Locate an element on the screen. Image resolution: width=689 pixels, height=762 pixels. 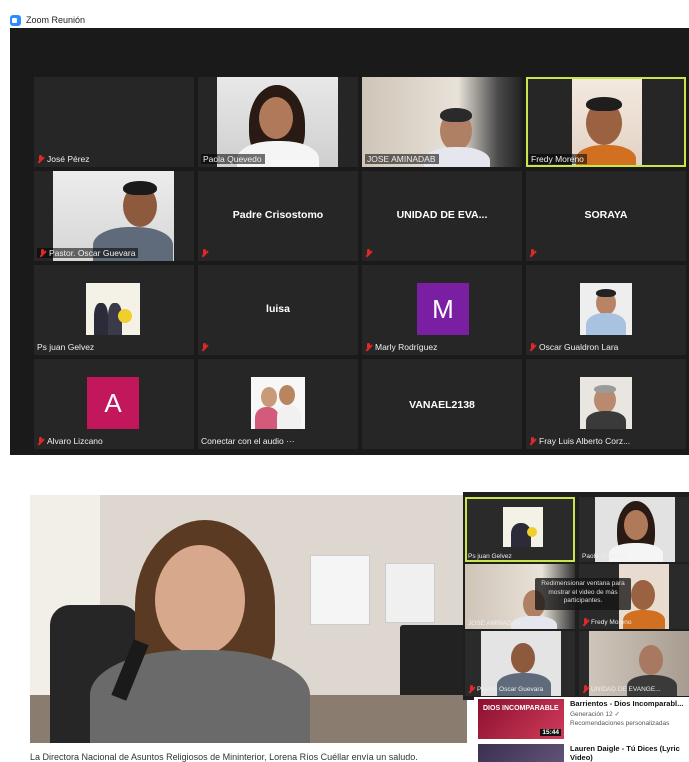
participant-name: Oscar Gualdron Lara is located at coordinates (573, 347).